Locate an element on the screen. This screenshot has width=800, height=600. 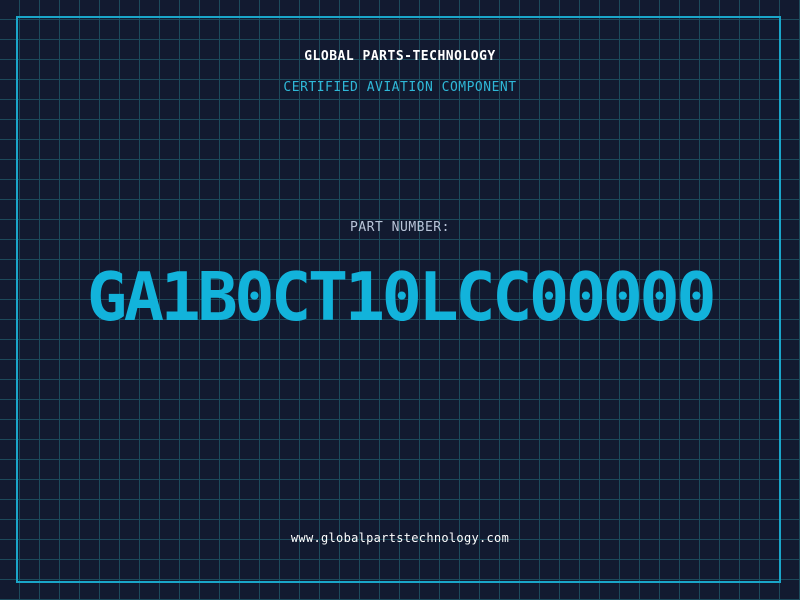
website-url: www.globalpartstechnology.com is located at coordinates (400, 538).